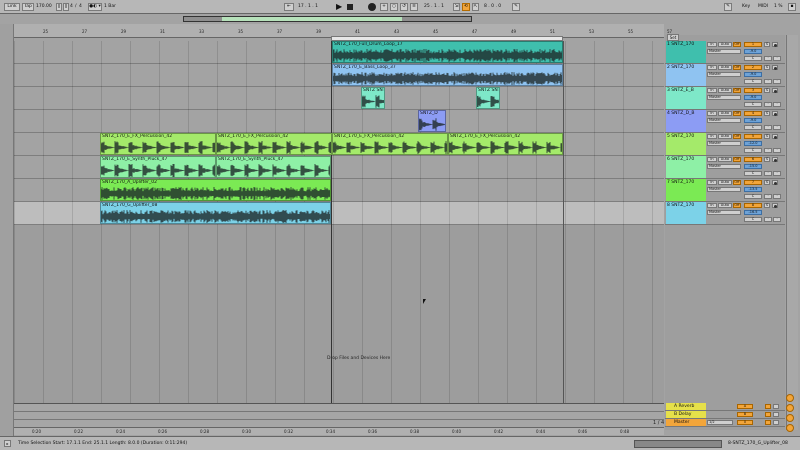  What do you see at coordinates (215, 190) in the screenshot?
I see `audio-clip: SNTZ_170_A_Uplifter_02` at bounding box center [215, 190].